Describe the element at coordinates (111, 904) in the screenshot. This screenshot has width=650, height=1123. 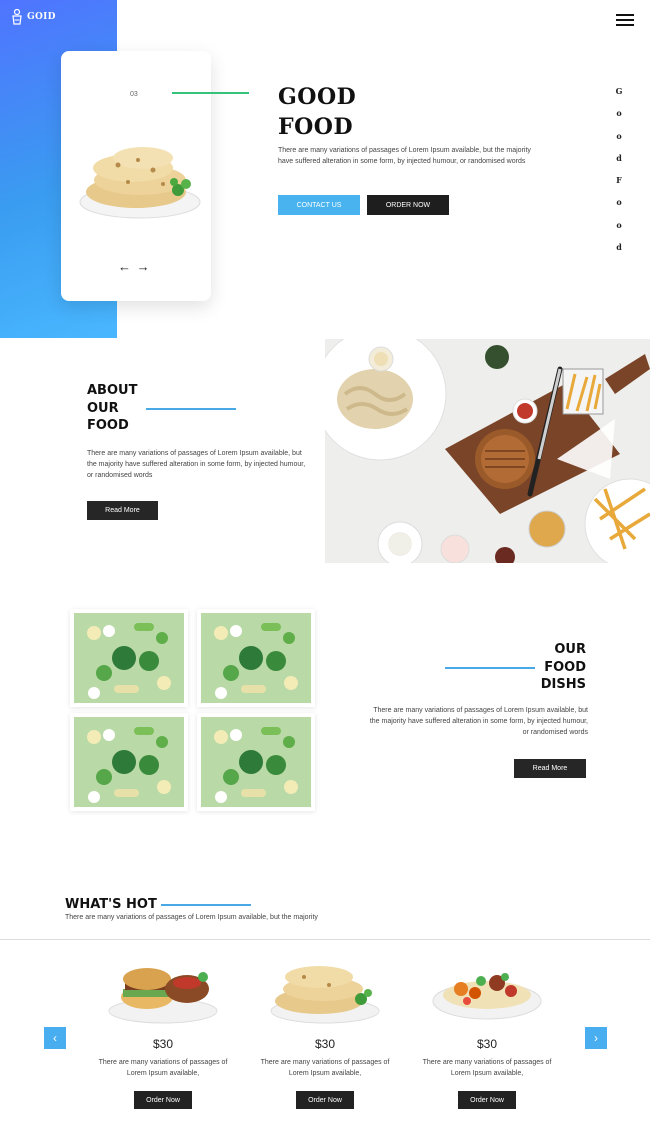
I see `whats-hot-title: WHAT'S HOT` at that location.